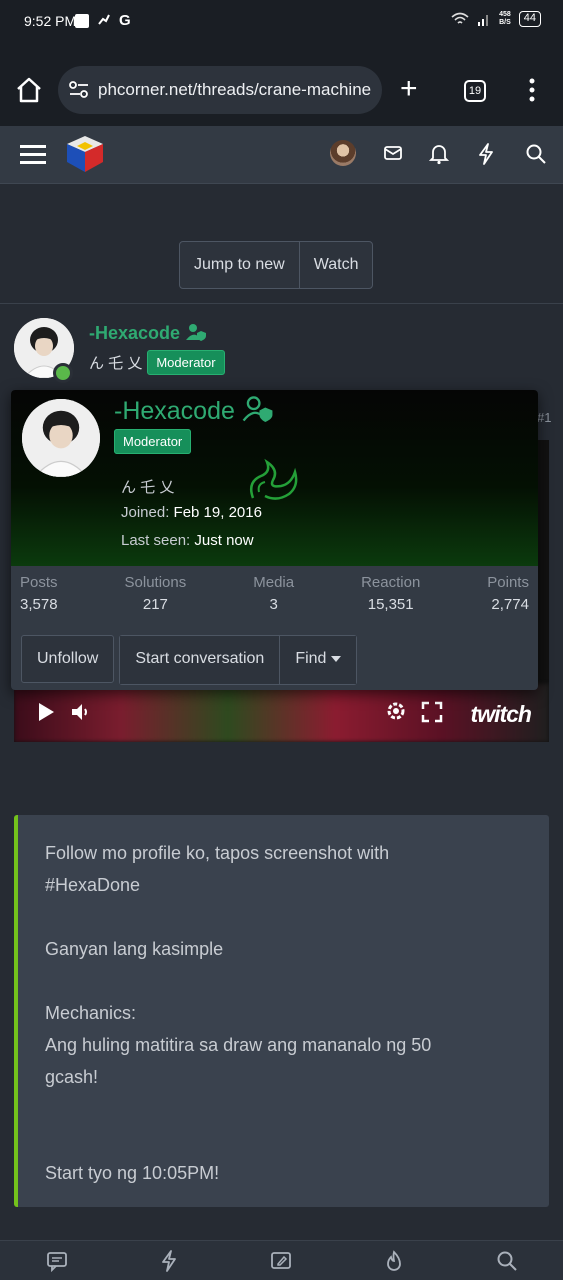 The image size is (563, 1280). Describe the element at coordinates (529, 19) in the screenshot. I see `battery-icon: 44` at that location.